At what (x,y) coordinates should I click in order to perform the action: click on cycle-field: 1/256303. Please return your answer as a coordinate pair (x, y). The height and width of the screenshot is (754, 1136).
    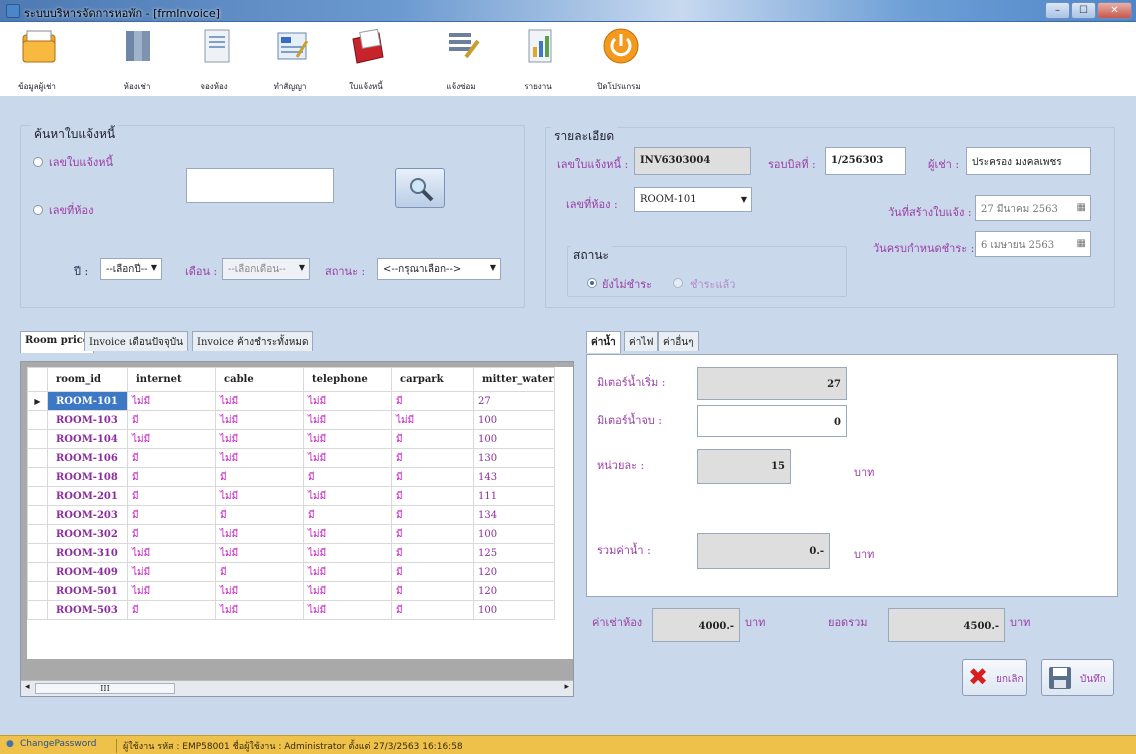
    Looking at the image, I should click on (865, 161).